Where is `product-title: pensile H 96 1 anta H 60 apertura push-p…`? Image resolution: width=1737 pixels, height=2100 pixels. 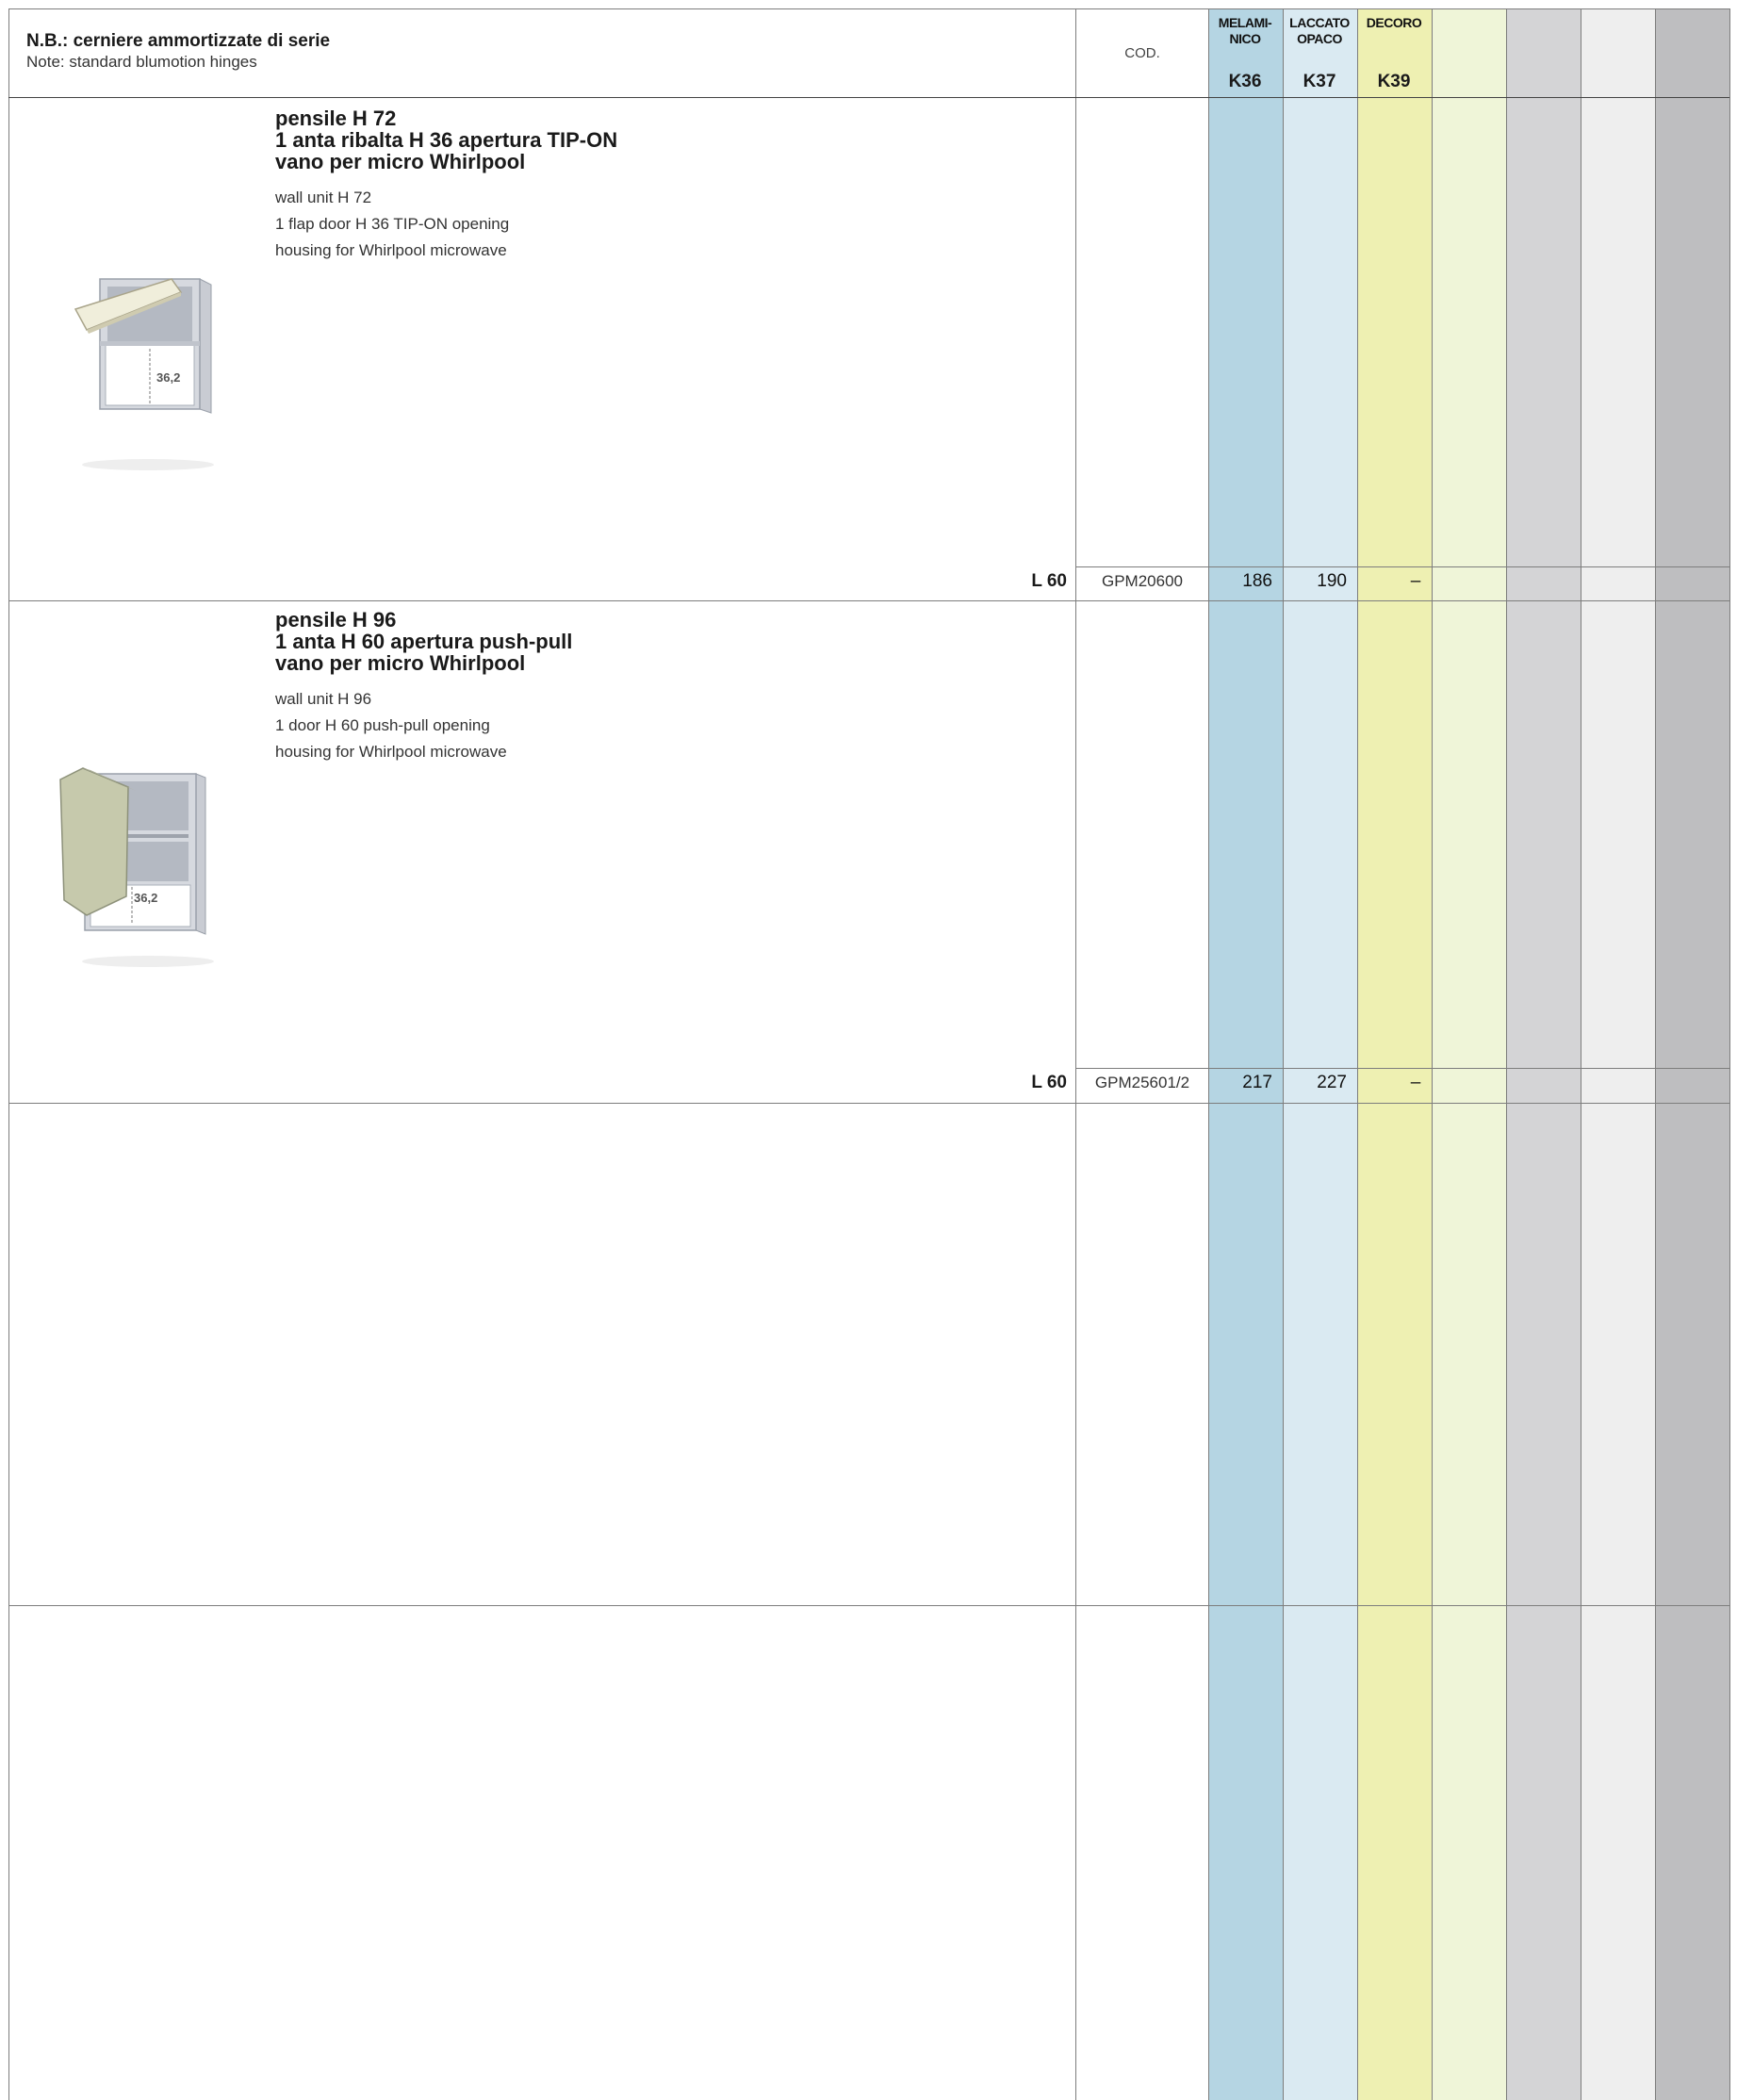 product-title: pensile H 96 1 anta H 60 apertura push-p… is located at coordinates (424, 641).